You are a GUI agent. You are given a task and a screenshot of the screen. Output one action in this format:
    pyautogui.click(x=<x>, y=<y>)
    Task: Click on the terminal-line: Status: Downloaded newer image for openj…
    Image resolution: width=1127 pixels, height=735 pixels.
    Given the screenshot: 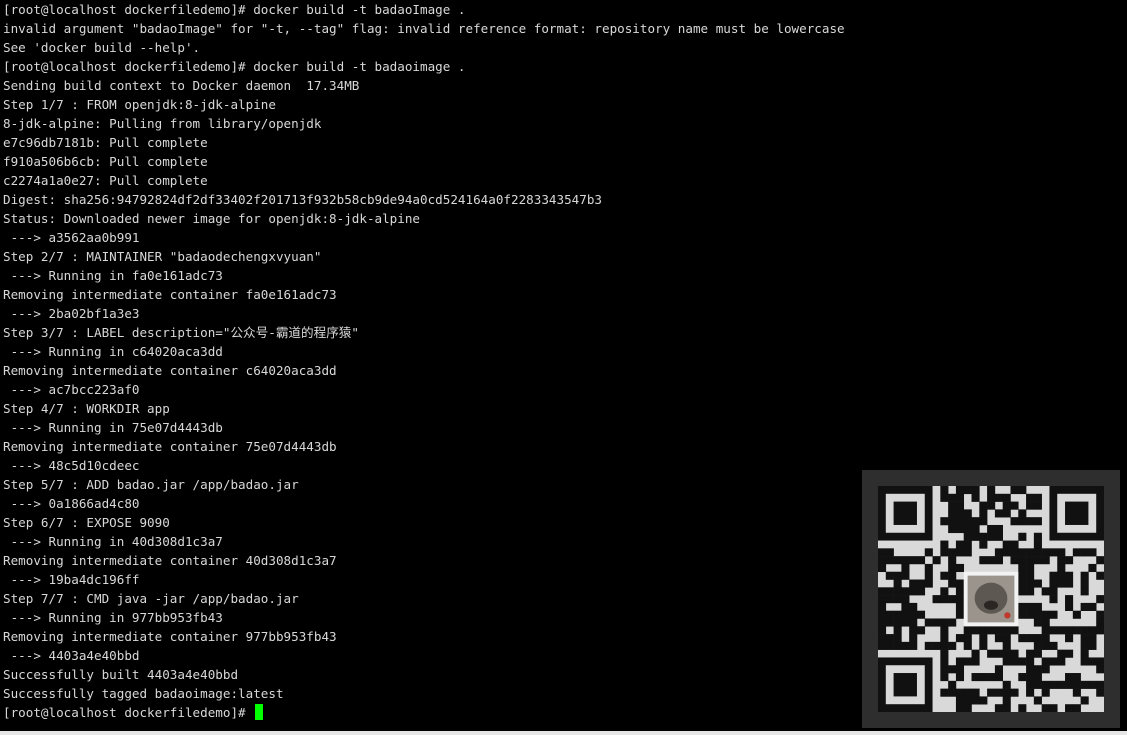 What is the action you would take?
    pyautogui.click(x=212, y=218)
    